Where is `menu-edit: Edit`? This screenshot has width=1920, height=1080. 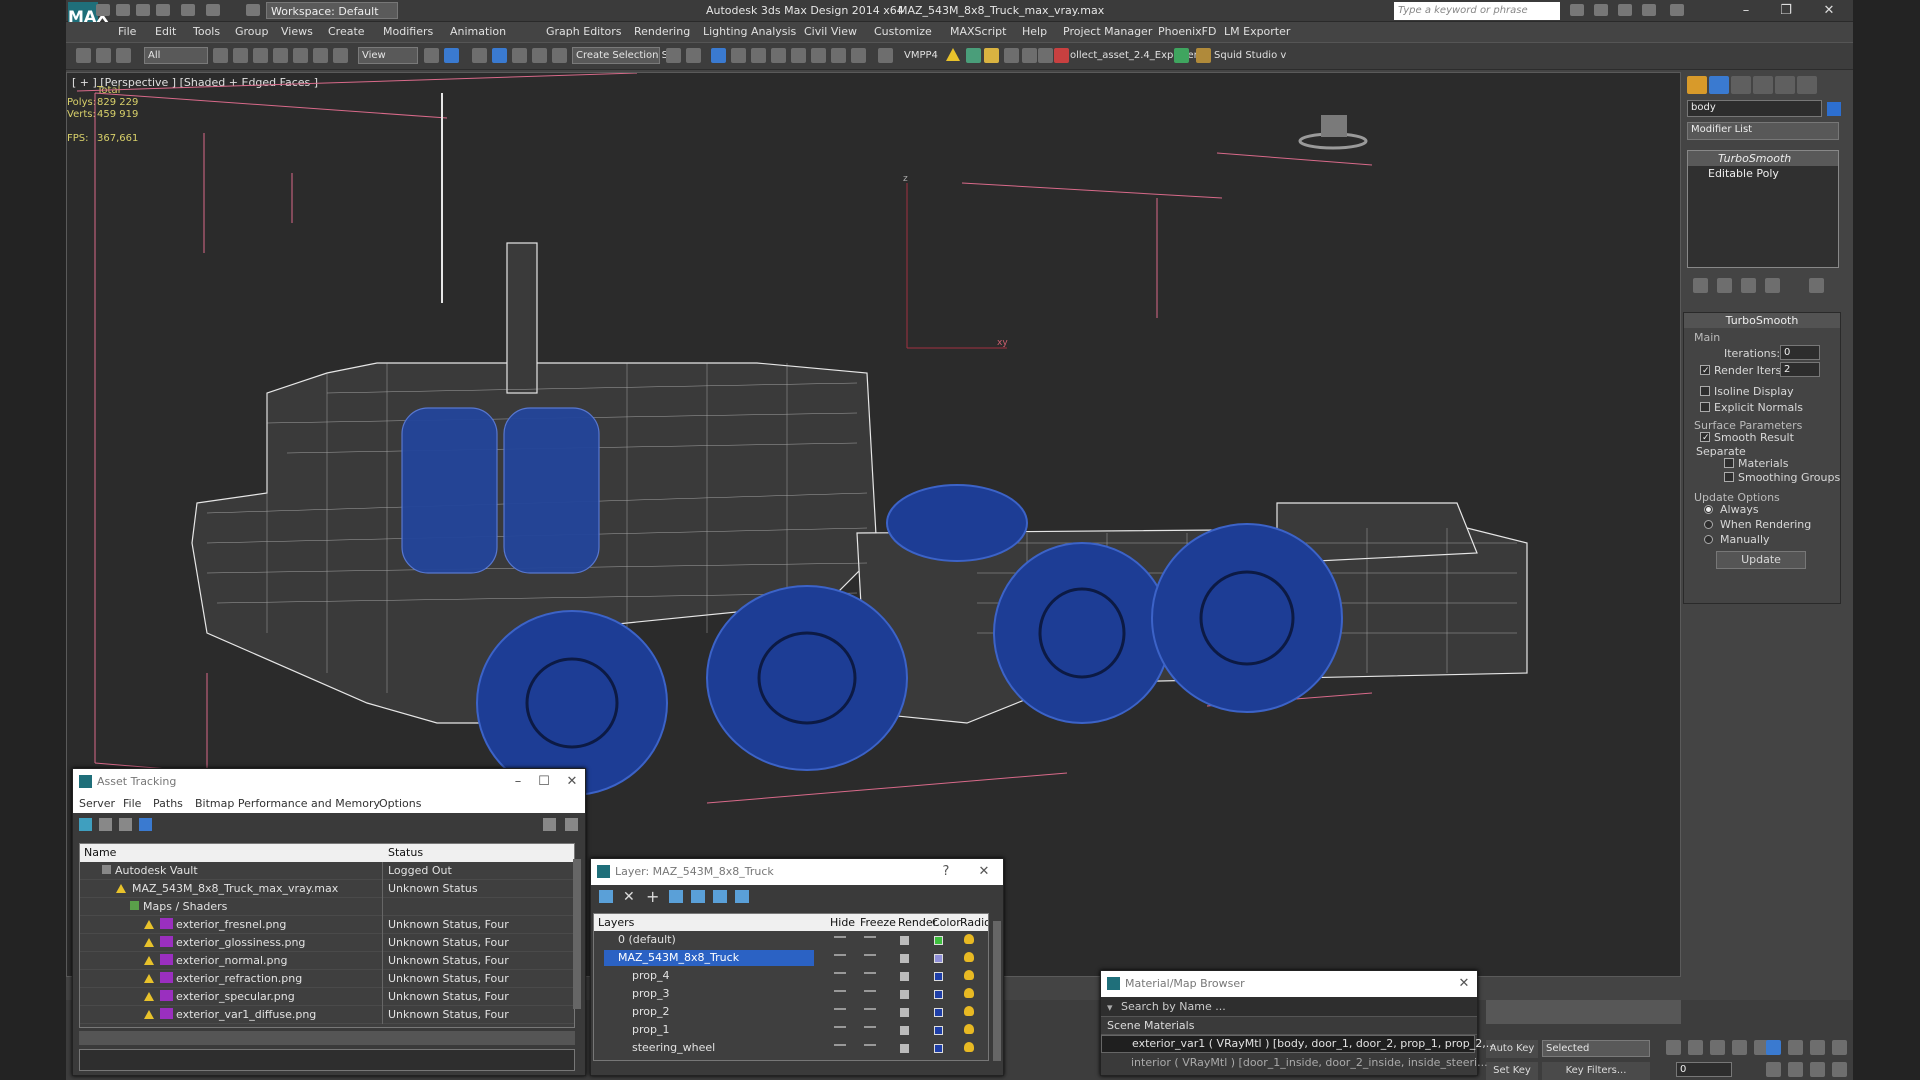
menu-edit: Edit is located at coordinates (165, 31).